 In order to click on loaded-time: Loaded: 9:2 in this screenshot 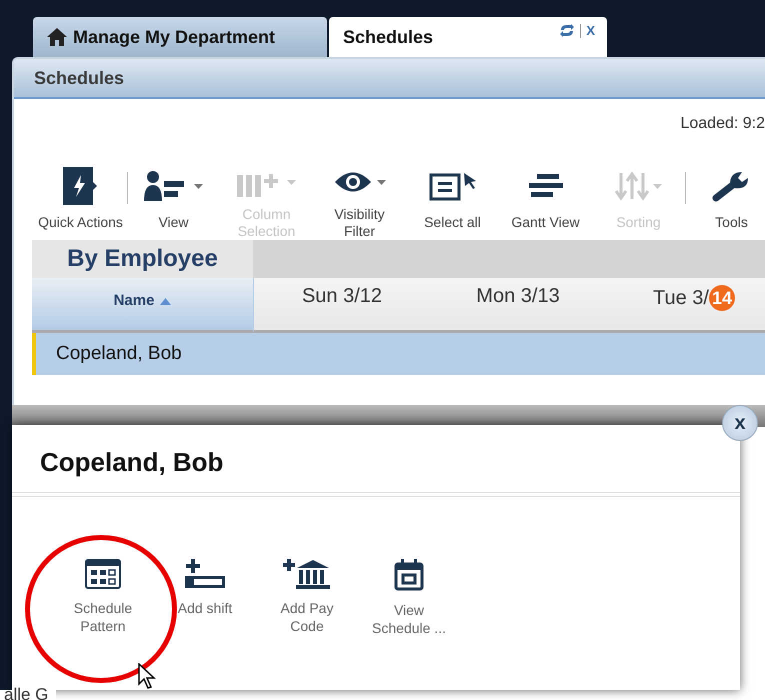, I will do `click(722, 124)`.